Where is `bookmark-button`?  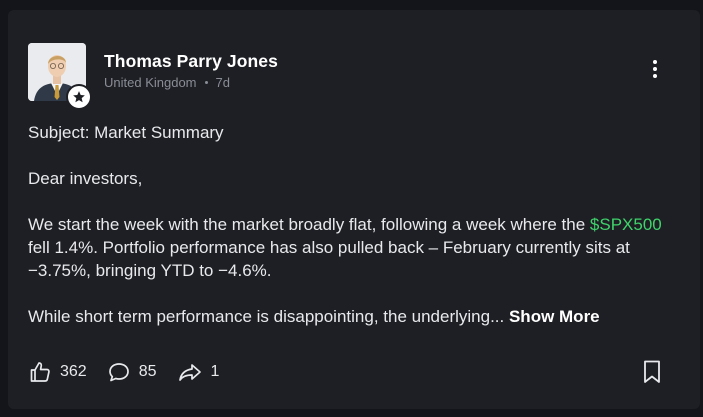 bookmark-button is located at coordinates (652, 372).